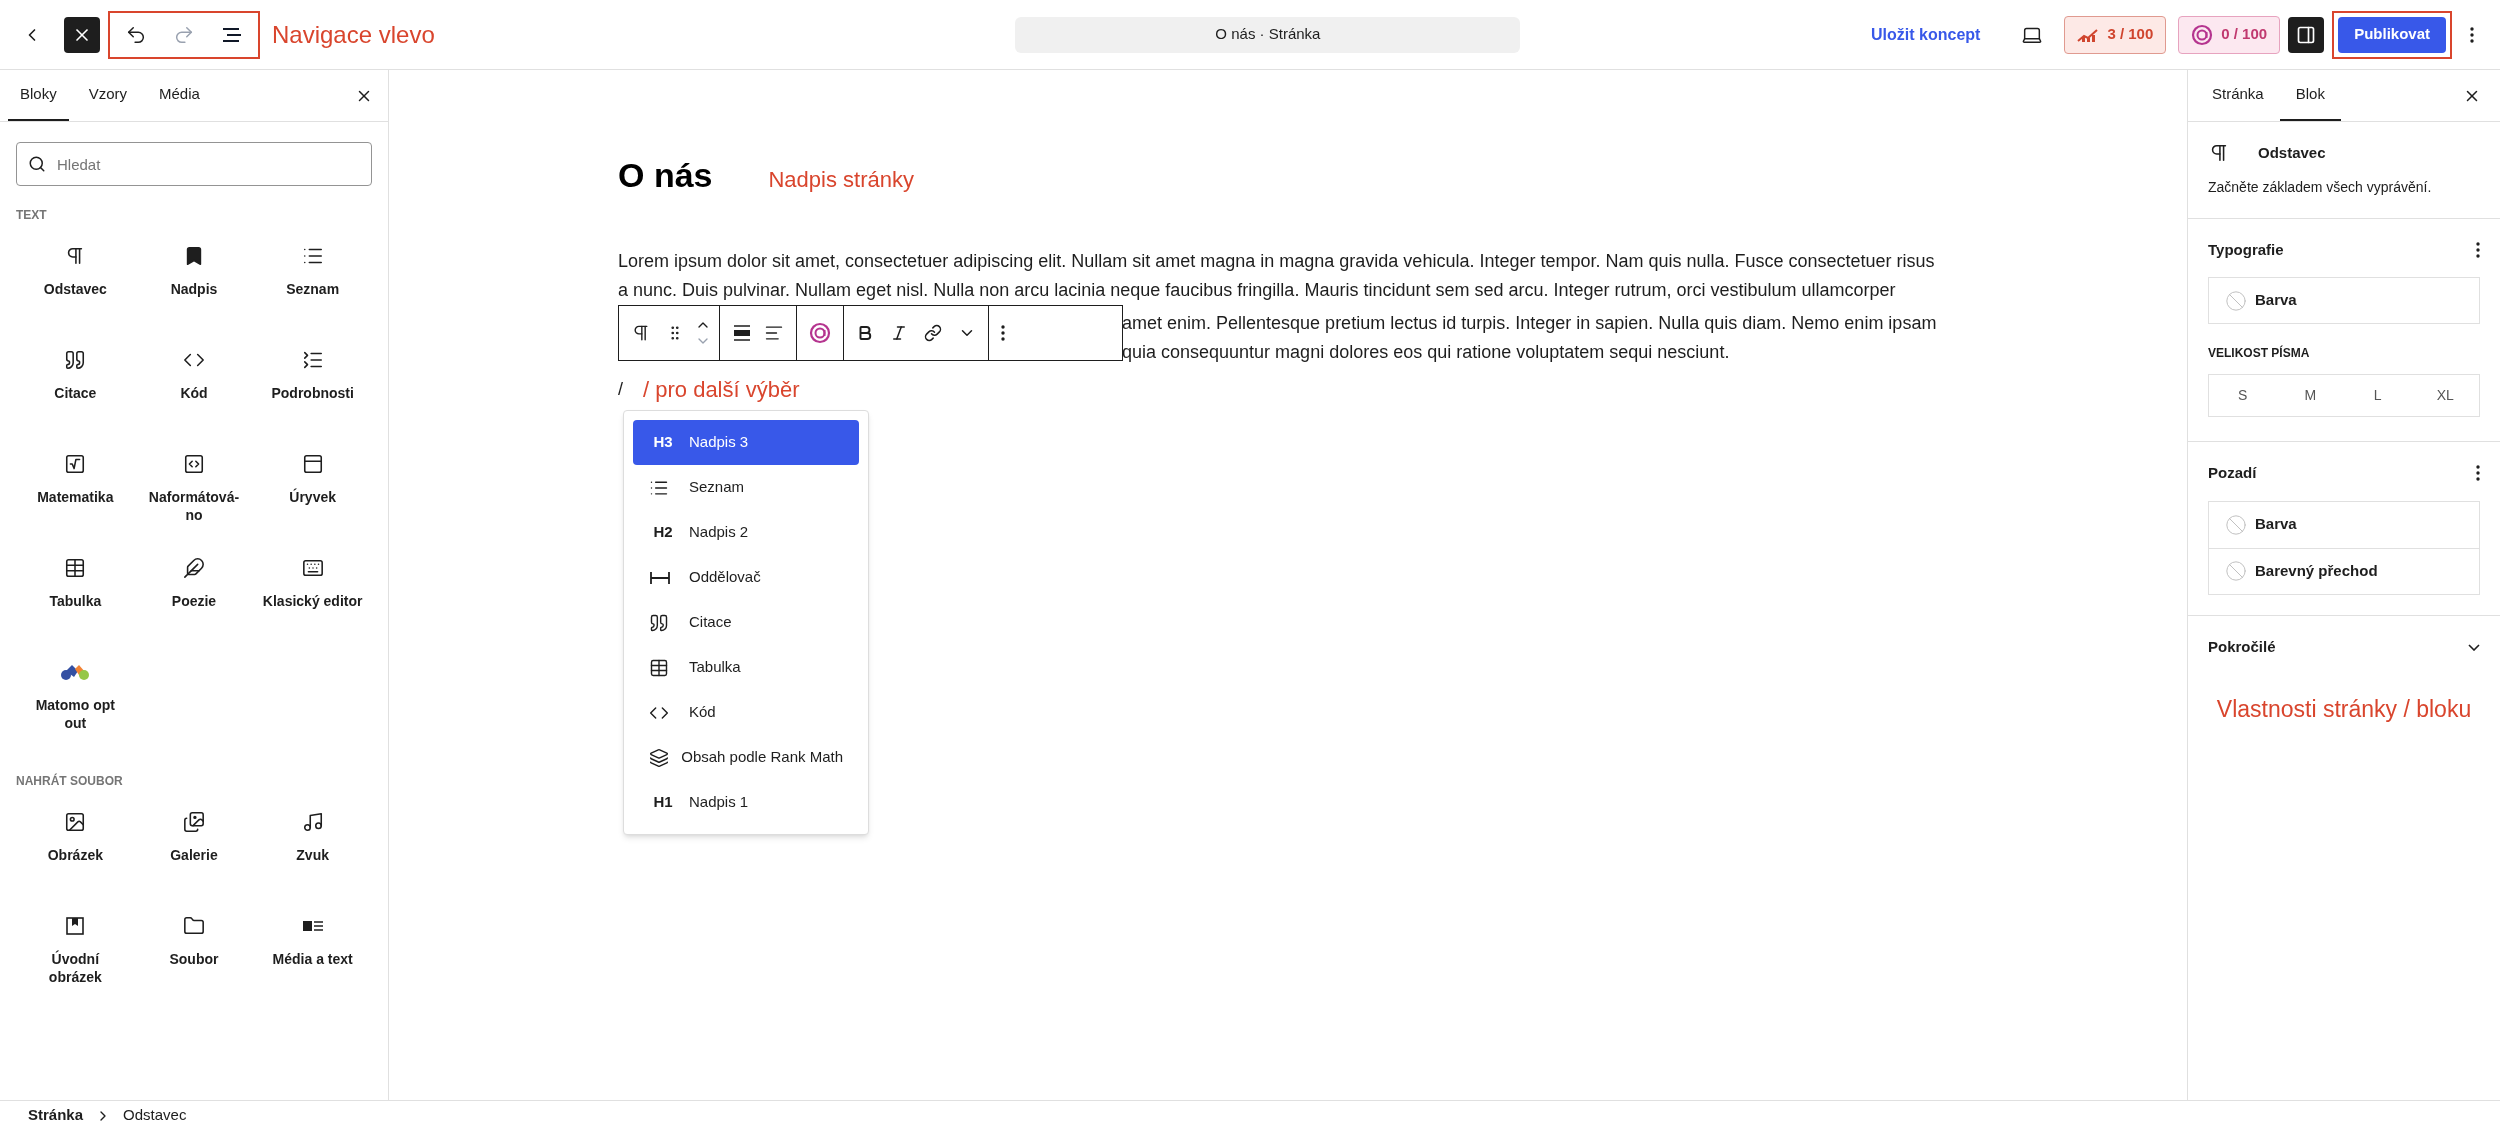  I want to click on suggestion-item: Tabulka, so click(746, 667).